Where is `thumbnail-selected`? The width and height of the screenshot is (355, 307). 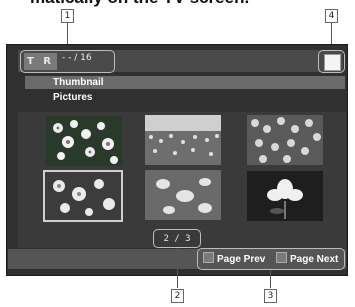 thumbnail-selected is located at coordinates (83, 196).